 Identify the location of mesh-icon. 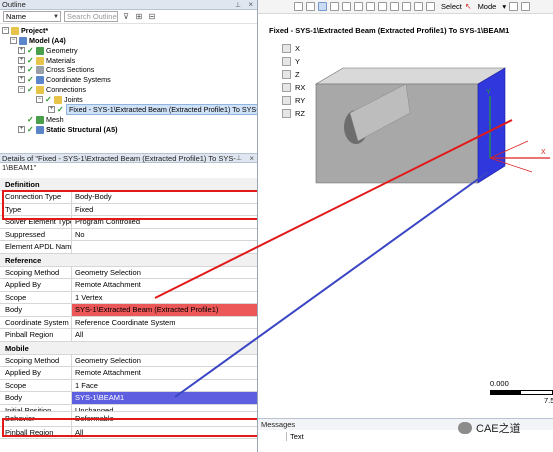
(40, 119).